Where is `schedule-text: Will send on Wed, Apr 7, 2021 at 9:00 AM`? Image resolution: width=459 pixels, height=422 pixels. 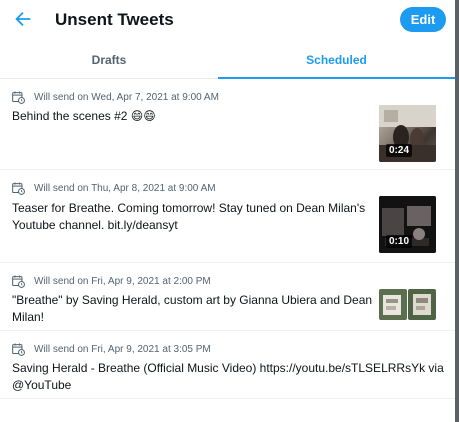 schedule-text: Will send on Wed, Apr 7, 2021 at 9:00 AM is located at coordinates (126, 97).